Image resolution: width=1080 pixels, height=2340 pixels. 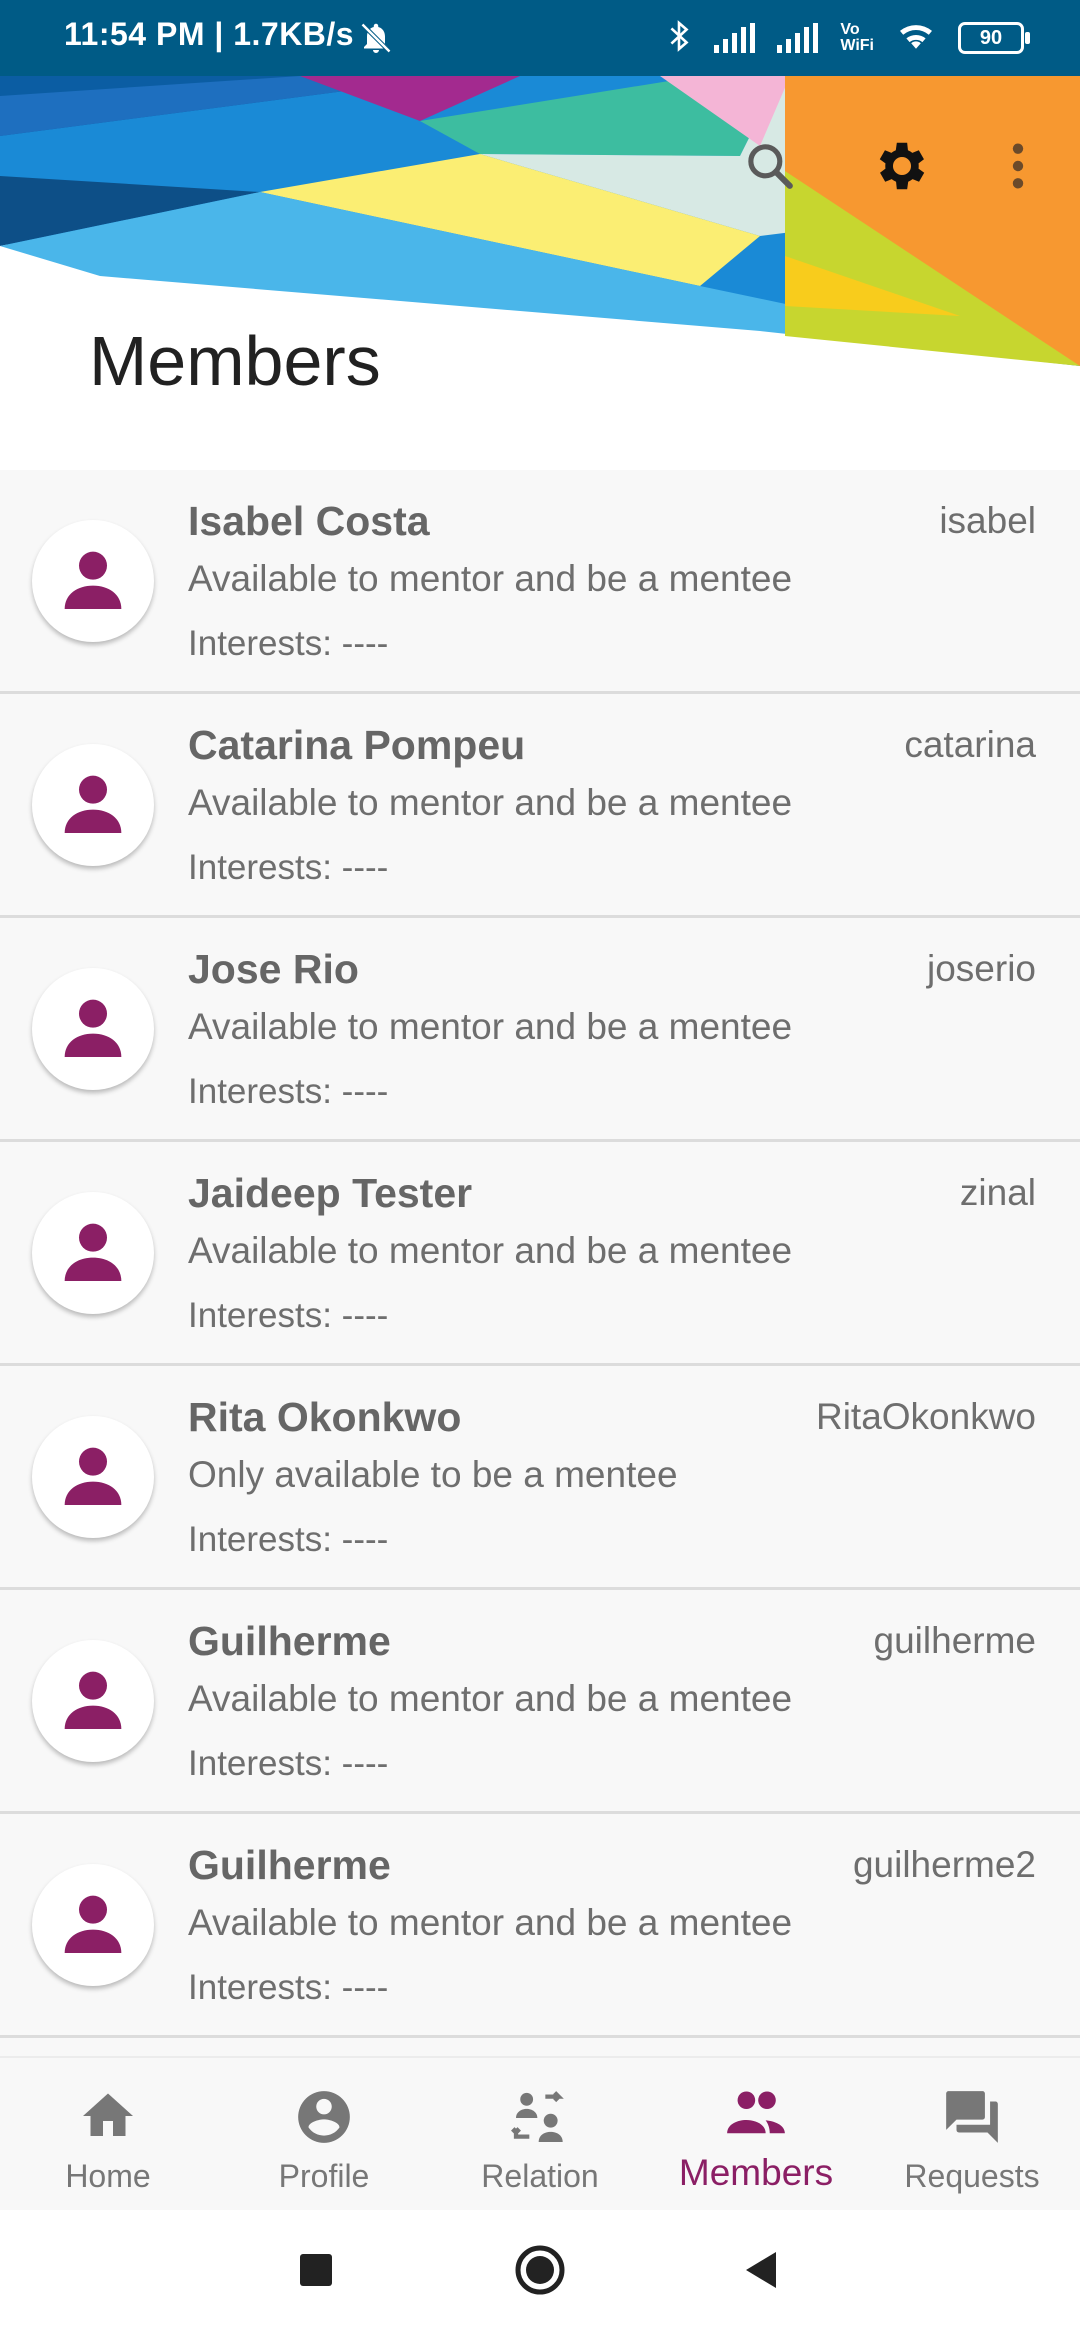 I want to click on status-icons: Vo WiFi 90, so click(x=848, y=38).